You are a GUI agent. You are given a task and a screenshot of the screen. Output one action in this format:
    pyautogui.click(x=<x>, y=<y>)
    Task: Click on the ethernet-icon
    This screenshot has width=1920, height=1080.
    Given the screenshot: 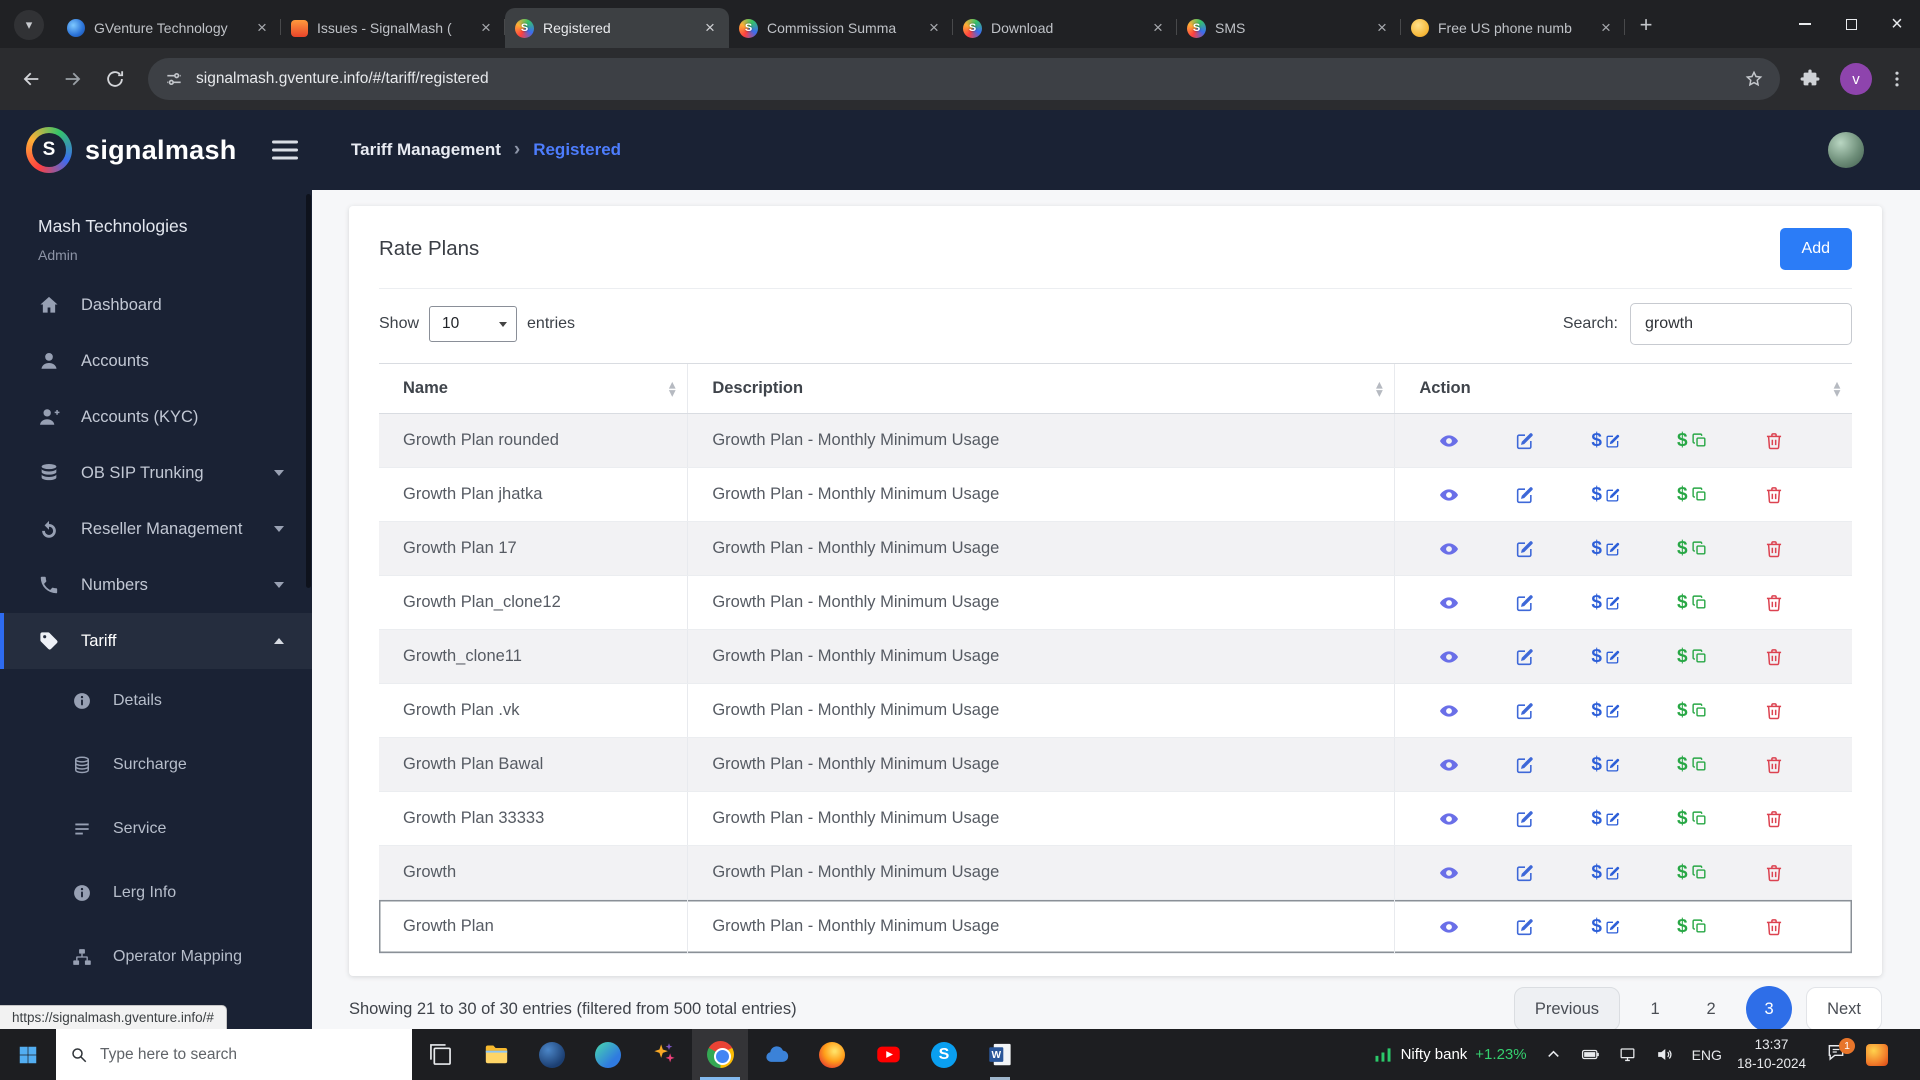 What is the action you would take?
    pyautogui.click(x=1628, y=1055)
    